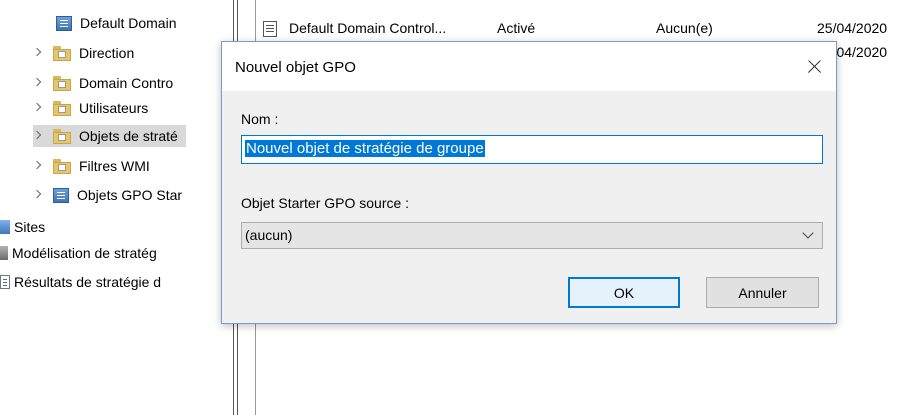 The image size is (922, 415). I want to click on tree-item-resultats: Résultats de stratégie d, so click(80, 282).